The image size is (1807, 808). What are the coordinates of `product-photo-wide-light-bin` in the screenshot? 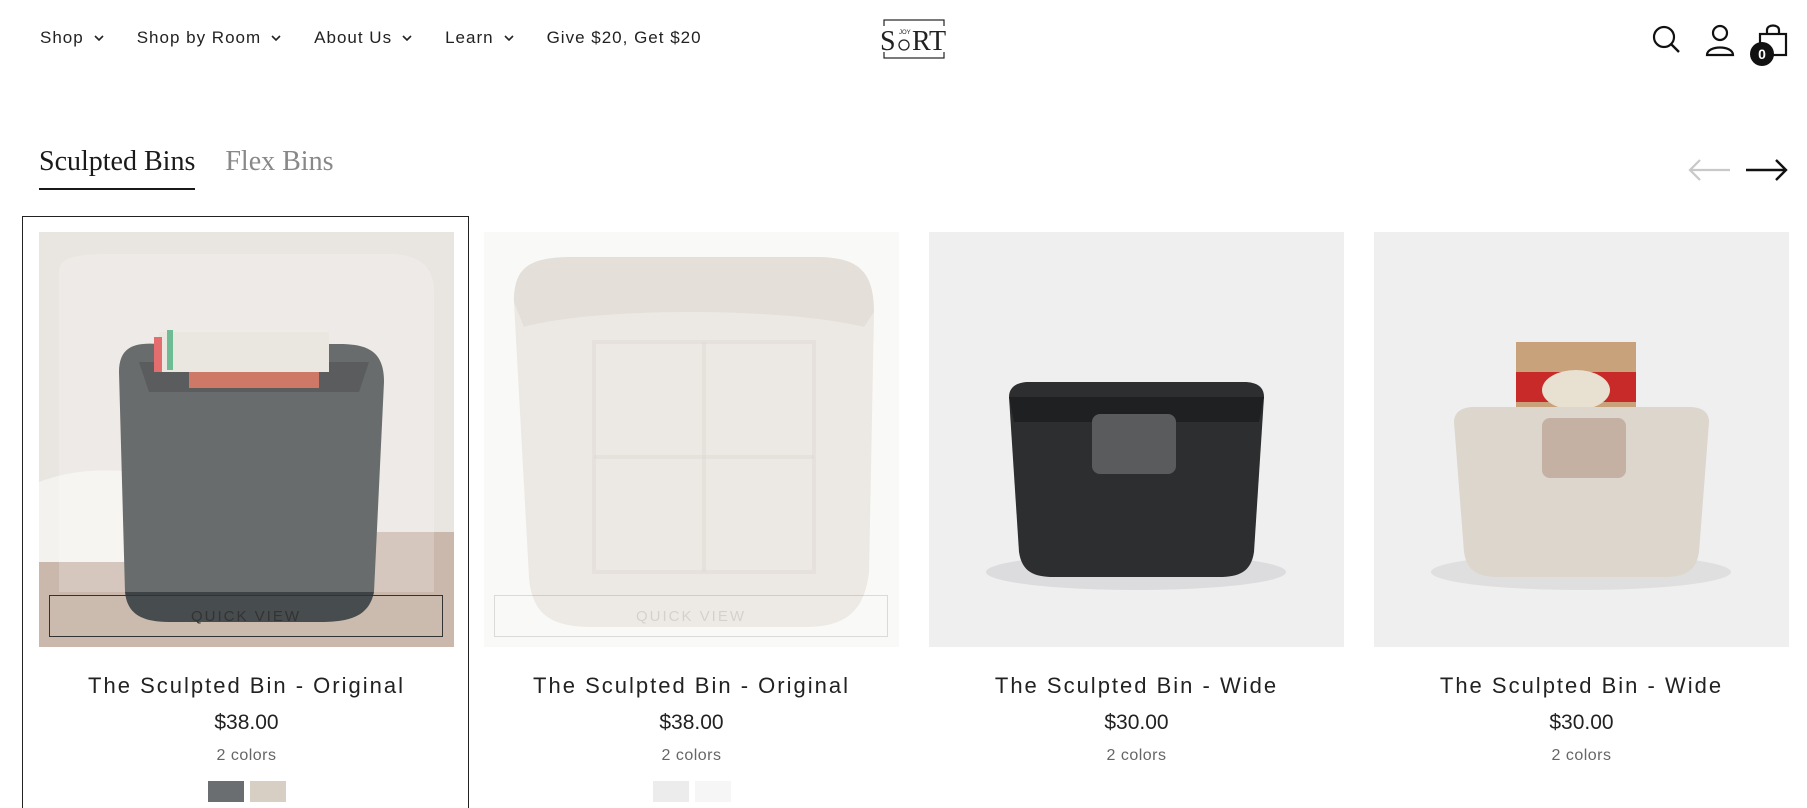 It's located at (1581, 439).